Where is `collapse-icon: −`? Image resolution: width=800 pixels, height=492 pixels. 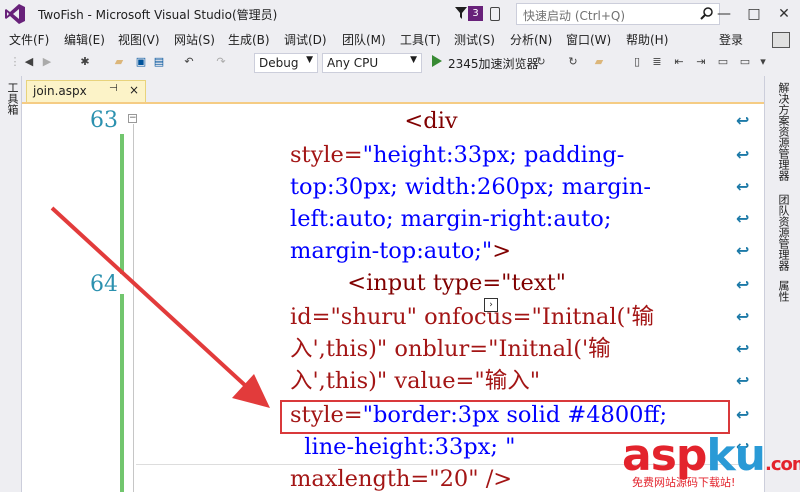
collapse-icon: − is located at coordinates (132, 118).